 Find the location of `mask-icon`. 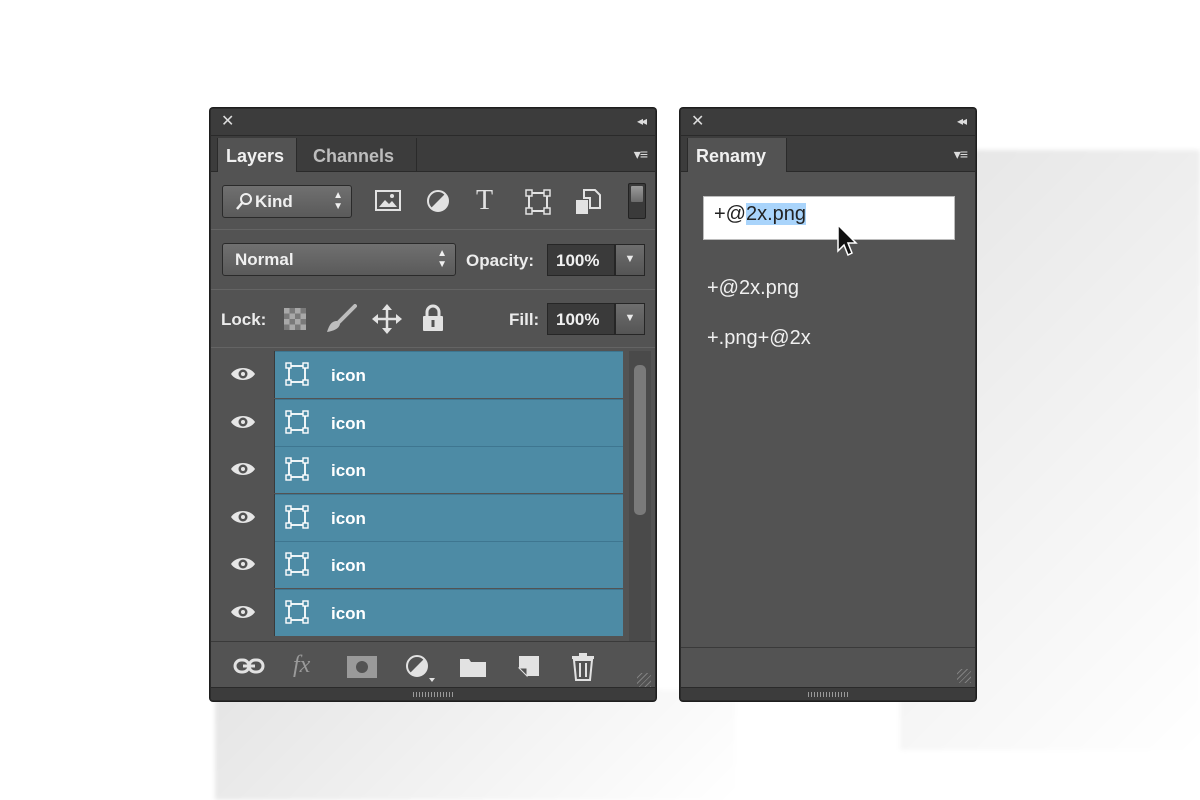

mask-icon is located at coordinates (362, 669).